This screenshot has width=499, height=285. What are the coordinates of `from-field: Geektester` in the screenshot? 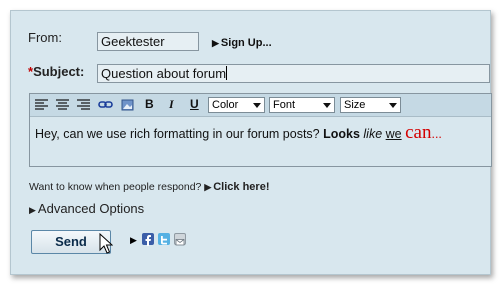 It's located at (148, 41).